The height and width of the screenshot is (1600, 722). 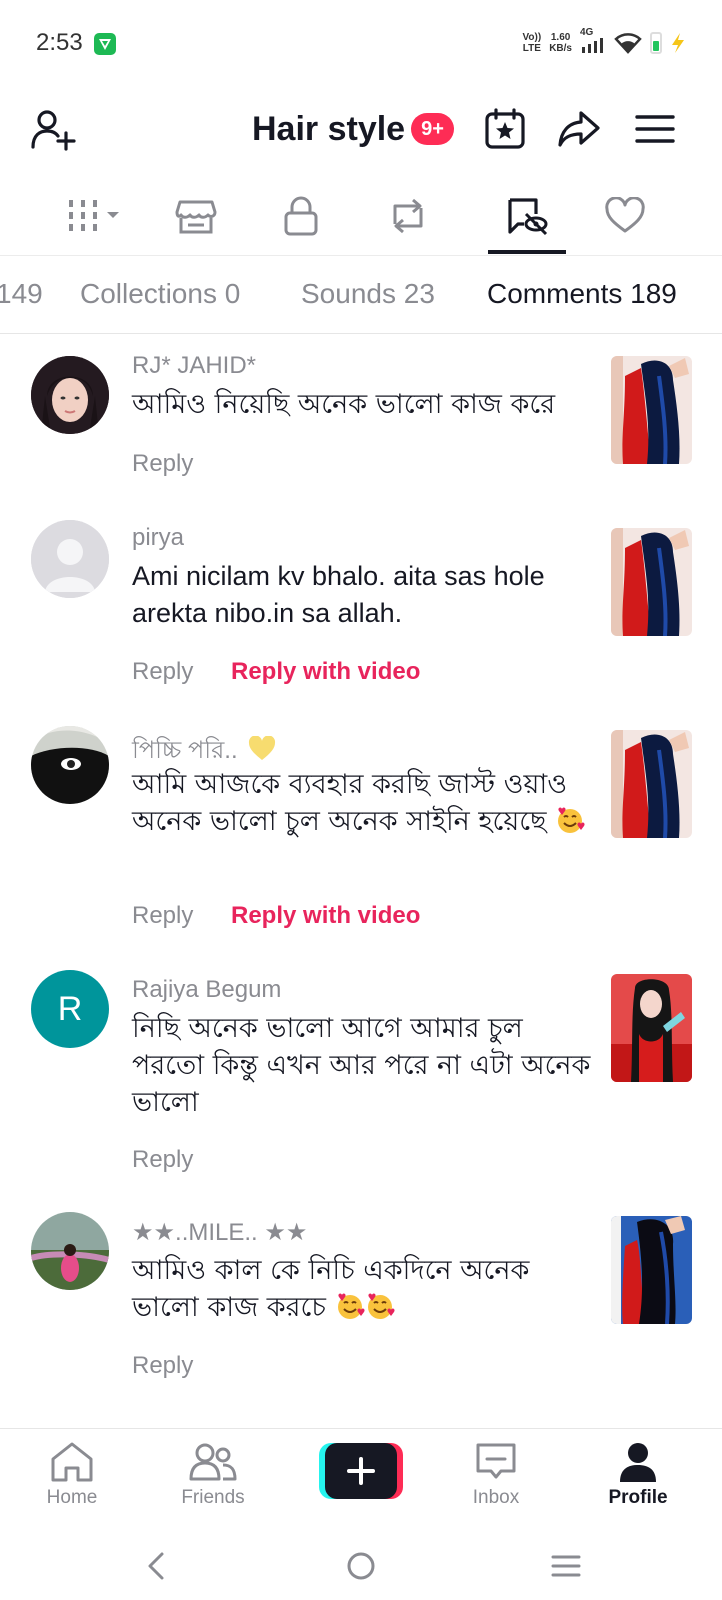 I want to click on create-button, so click(x=361, y=1471).